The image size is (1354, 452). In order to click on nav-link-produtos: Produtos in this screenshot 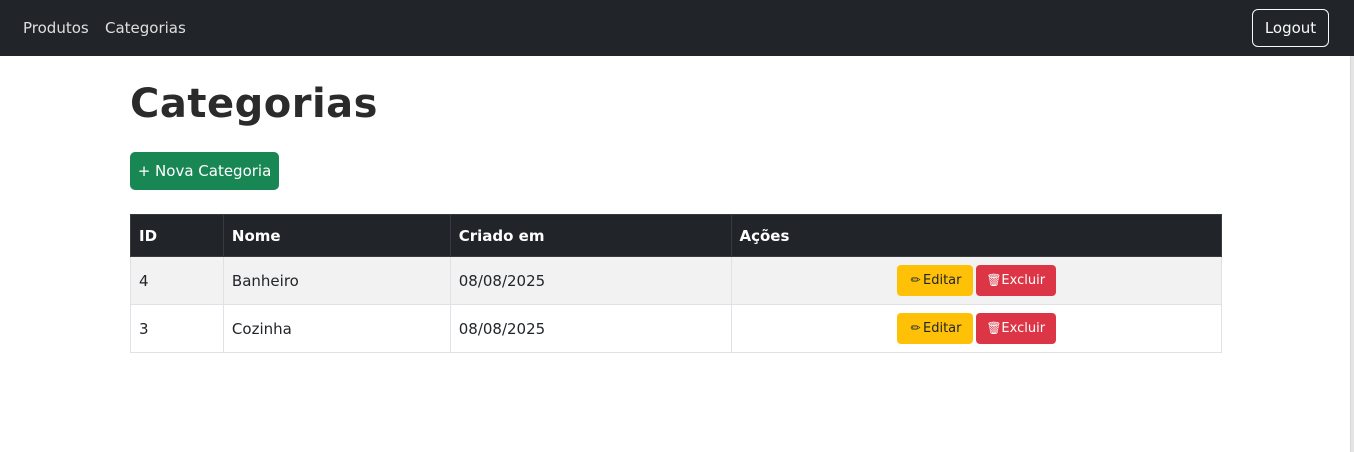, I will do `click(56, 28)`.